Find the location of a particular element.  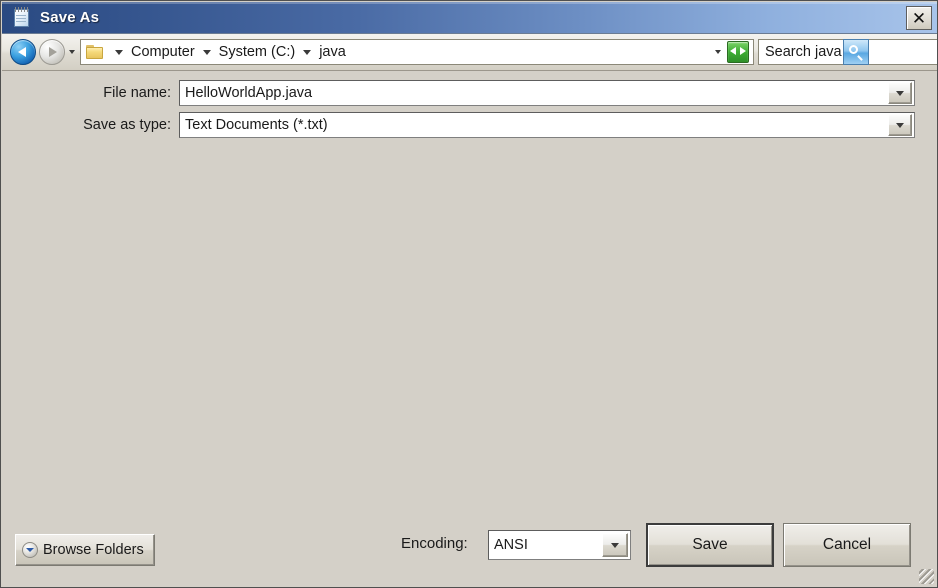

back-button is located at coordinates (23, 52).